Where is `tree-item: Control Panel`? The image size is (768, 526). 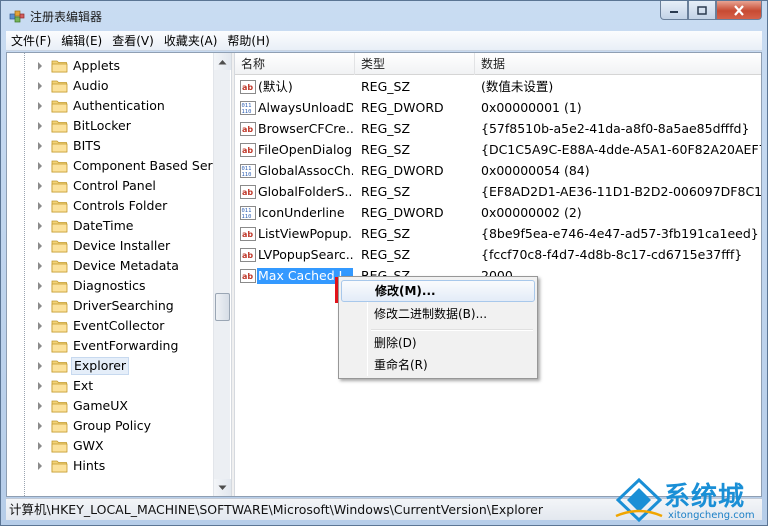
tree-item: Control Panel is located at coordinates (109, 186).